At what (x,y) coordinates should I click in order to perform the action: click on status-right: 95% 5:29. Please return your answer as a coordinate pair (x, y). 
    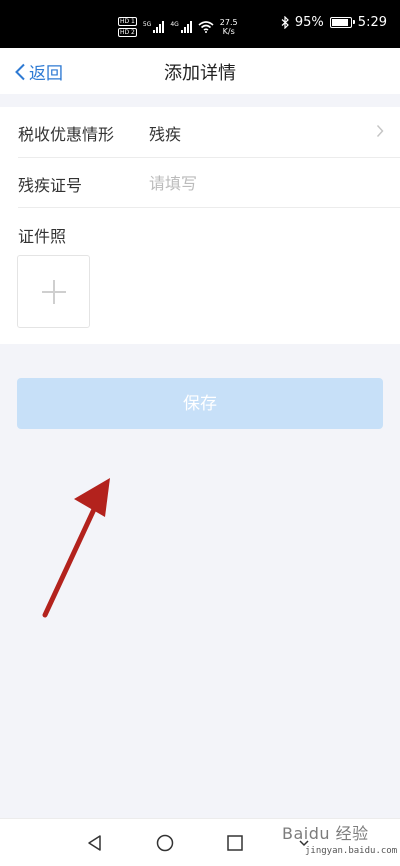
    Looking at the image, I should click on (334, 22).